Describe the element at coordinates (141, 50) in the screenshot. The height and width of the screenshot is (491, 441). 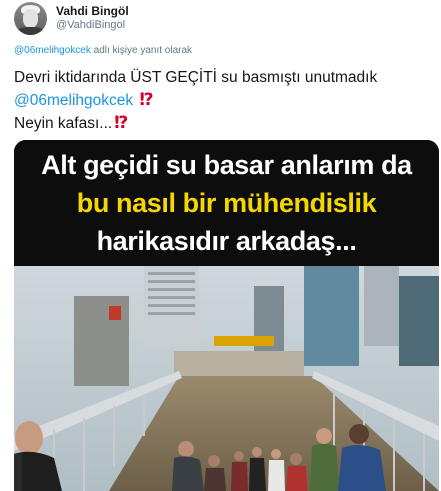
I see `reply-context-text: adlı kişiye yanıt olarak` at that location.